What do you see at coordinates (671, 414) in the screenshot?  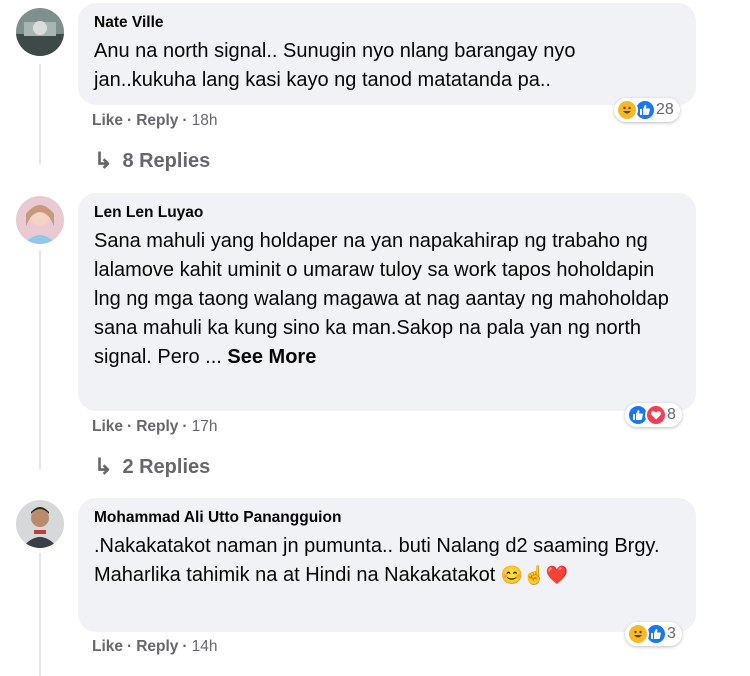 I see `reaction-count: 8` at bounding box center [671, 414].